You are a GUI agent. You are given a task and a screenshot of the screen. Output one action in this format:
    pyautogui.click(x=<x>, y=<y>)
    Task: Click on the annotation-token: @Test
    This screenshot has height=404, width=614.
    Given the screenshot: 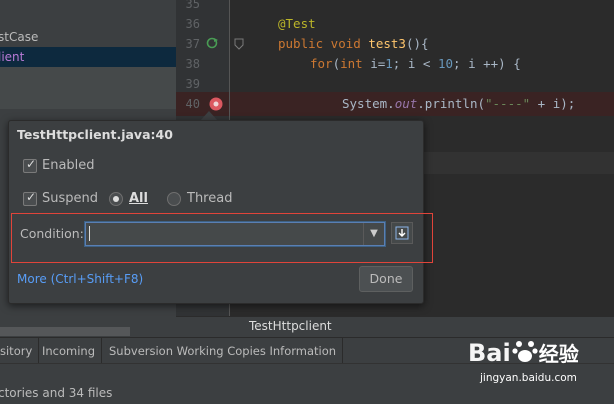 What is the action you would take?
    pyautogui.click(x=297, y=23)
    